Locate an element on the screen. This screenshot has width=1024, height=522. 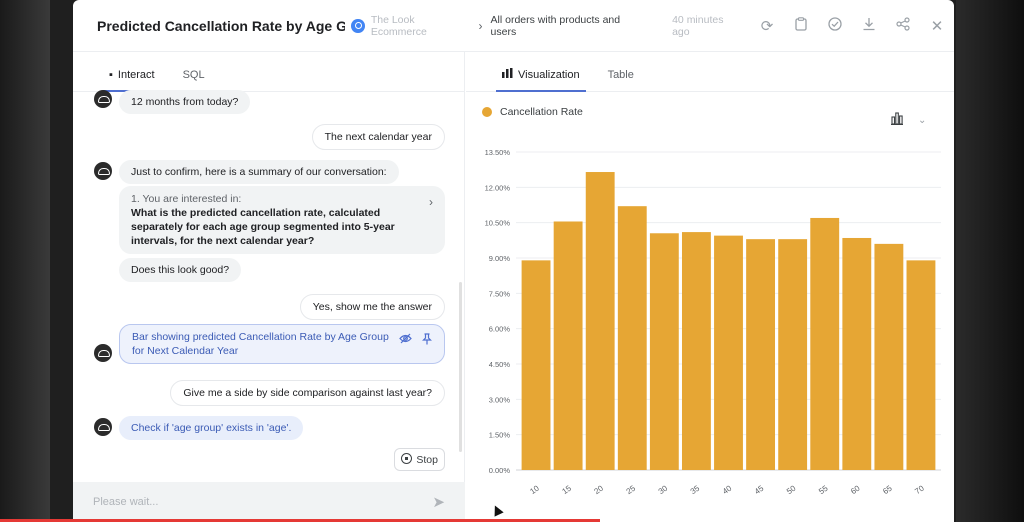
status-message: Check if 'age group' exists in 'age'. is located at coordinates (211, 428).